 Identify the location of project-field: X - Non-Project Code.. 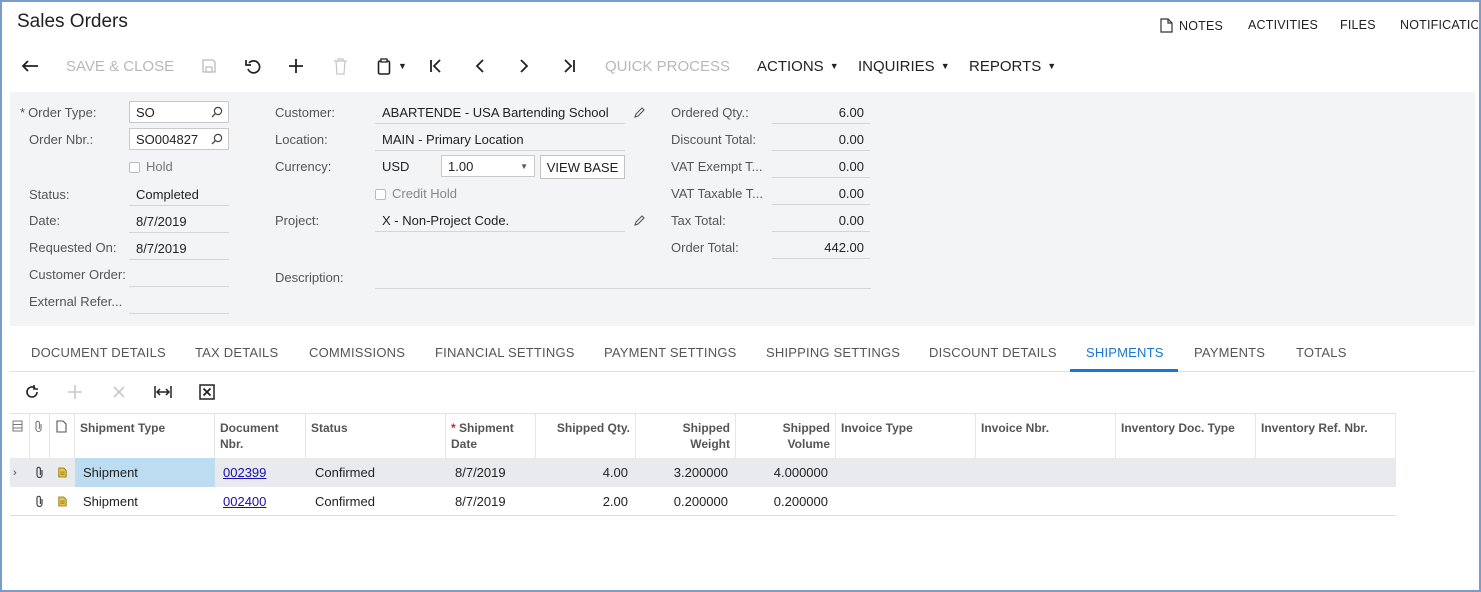
(500, 220).